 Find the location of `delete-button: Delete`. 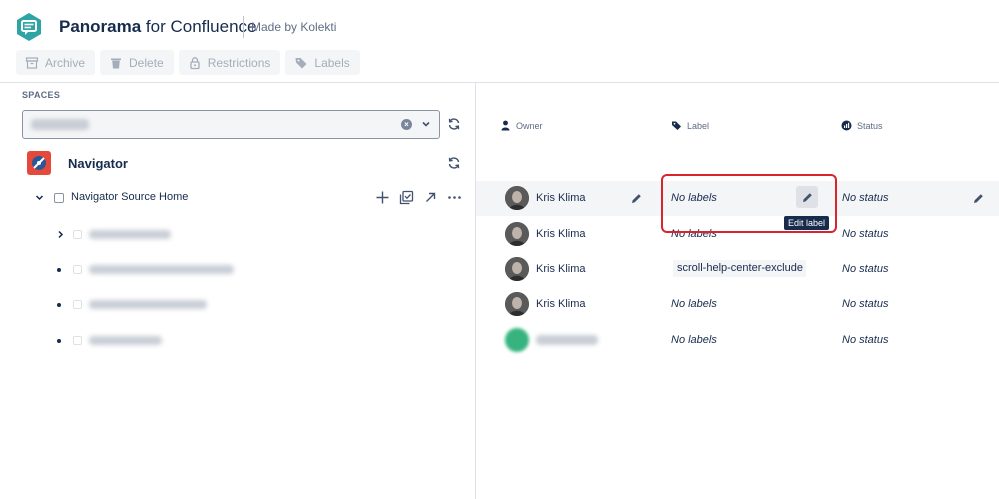

delete-button: Delete is located at coordinates (137, 62).